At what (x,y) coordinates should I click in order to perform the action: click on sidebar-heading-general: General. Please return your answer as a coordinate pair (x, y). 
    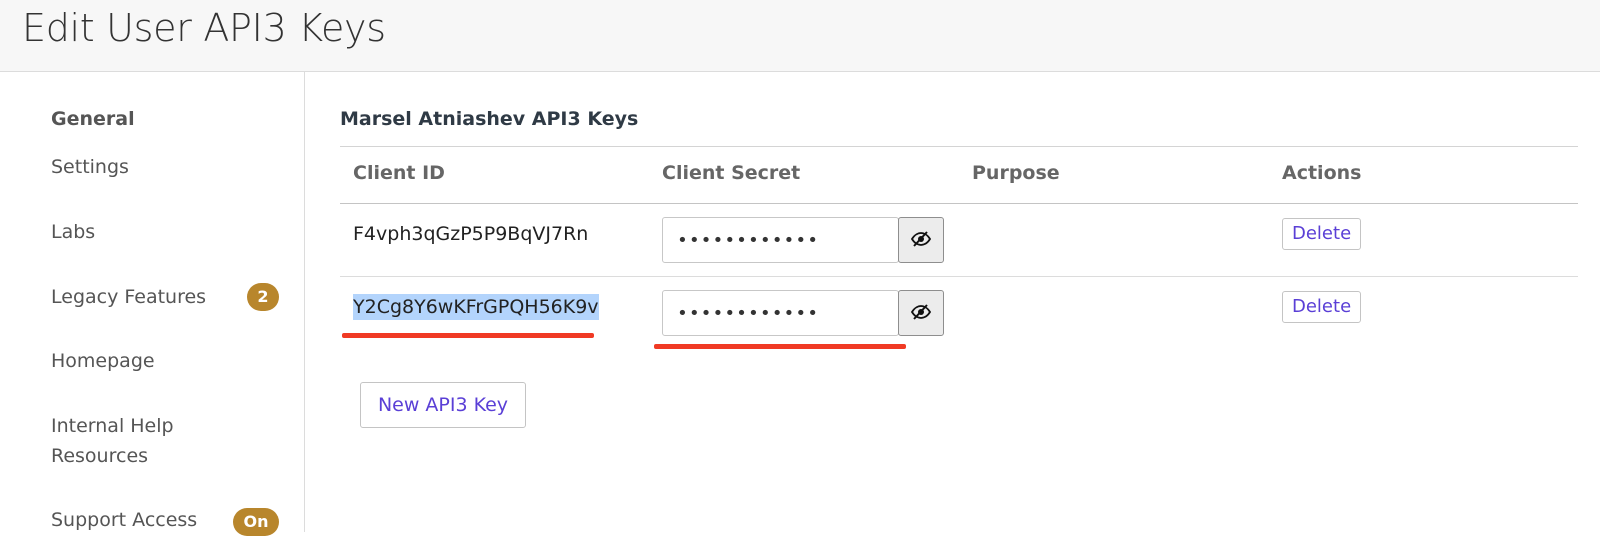
    Looking at the image, I should click on (93, 119).